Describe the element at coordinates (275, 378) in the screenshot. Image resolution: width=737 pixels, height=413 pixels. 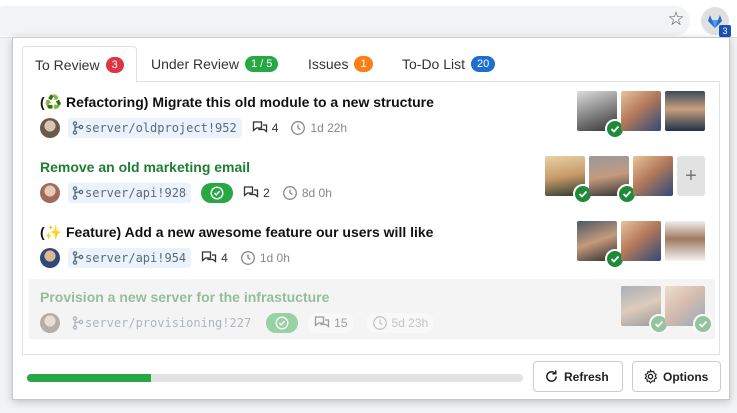
I see `review-progress-bar` at that location.